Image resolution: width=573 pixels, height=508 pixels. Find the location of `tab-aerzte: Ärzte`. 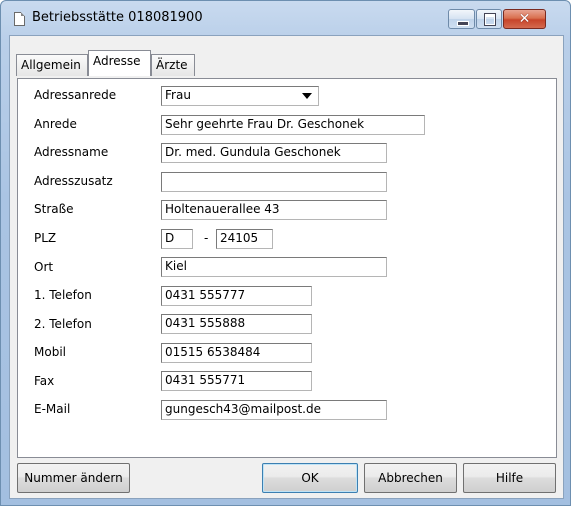

tab-aerzte: Ärzte is located at coordinates (173, 65).